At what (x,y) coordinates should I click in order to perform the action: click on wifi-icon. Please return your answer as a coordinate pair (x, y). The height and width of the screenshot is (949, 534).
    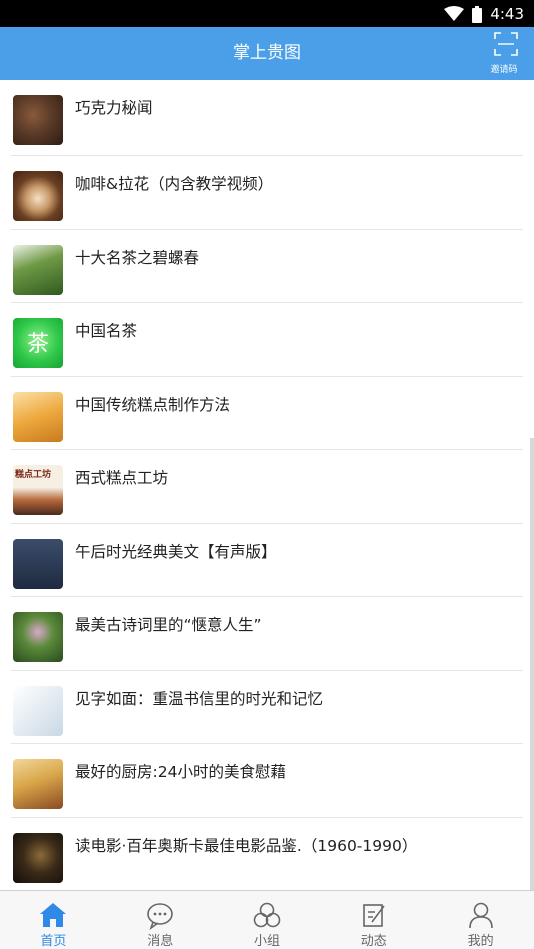
    Looking at the image, I should click on (454, 13).